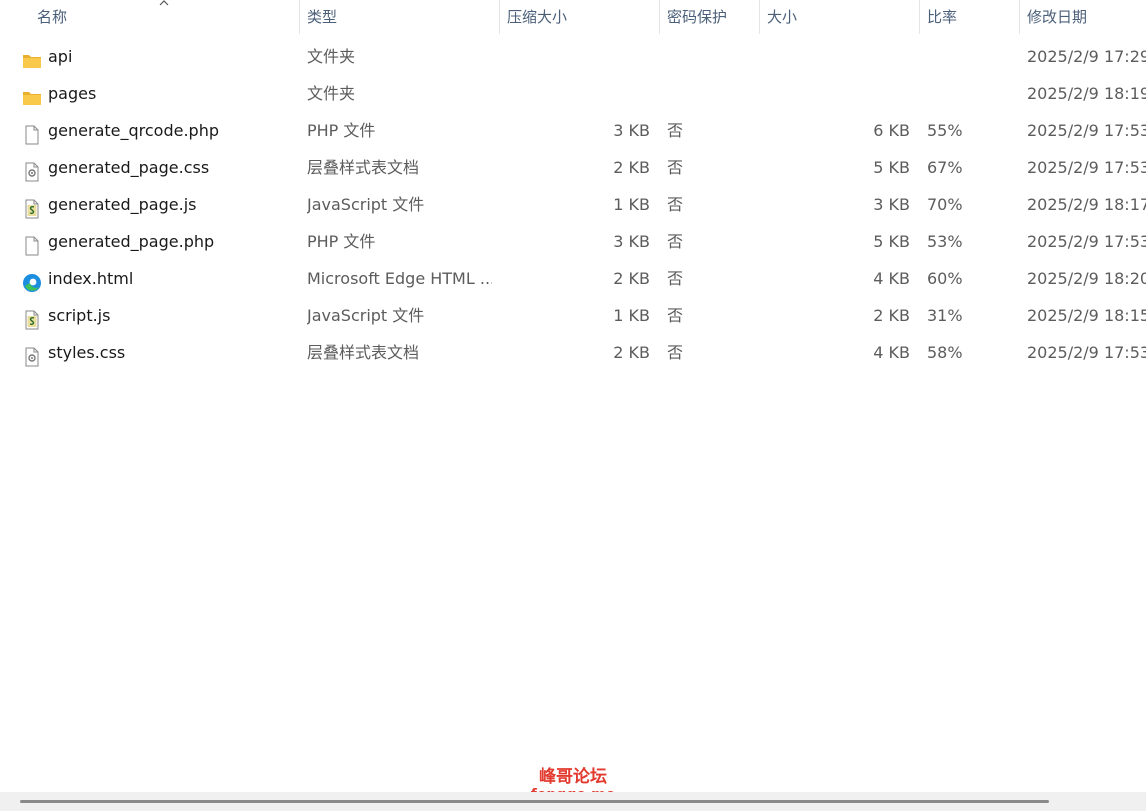  Describe the element at coordinates (534, 801) in the screenshot. I see `horizontal-scrollbar-thumb` at that location.